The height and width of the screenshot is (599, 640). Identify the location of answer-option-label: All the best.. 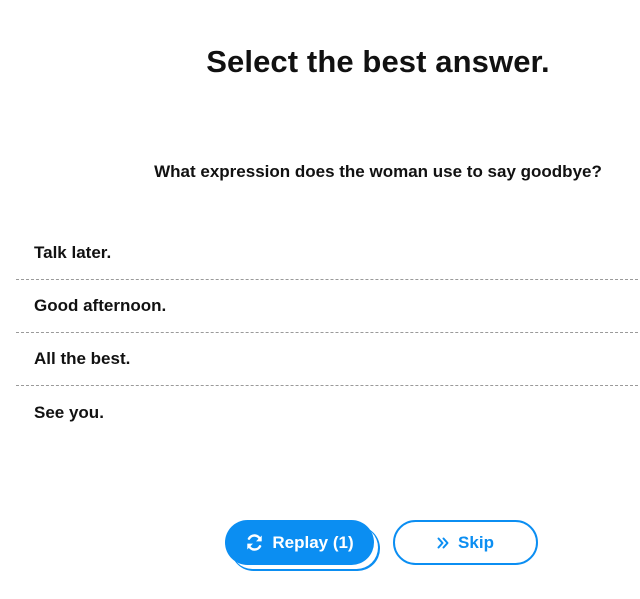
(82, 358).